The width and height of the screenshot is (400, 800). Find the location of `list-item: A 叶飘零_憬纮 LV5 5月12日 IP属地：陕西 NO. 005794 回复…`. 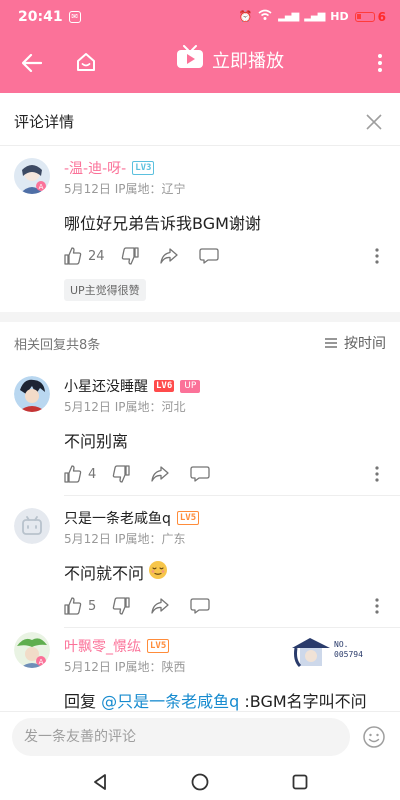

list-item: A 叶飘零_憬纮 LV5 5月12日 IP属地：陕西 NO. 005794 回复… is located at coordinates (200, 669).